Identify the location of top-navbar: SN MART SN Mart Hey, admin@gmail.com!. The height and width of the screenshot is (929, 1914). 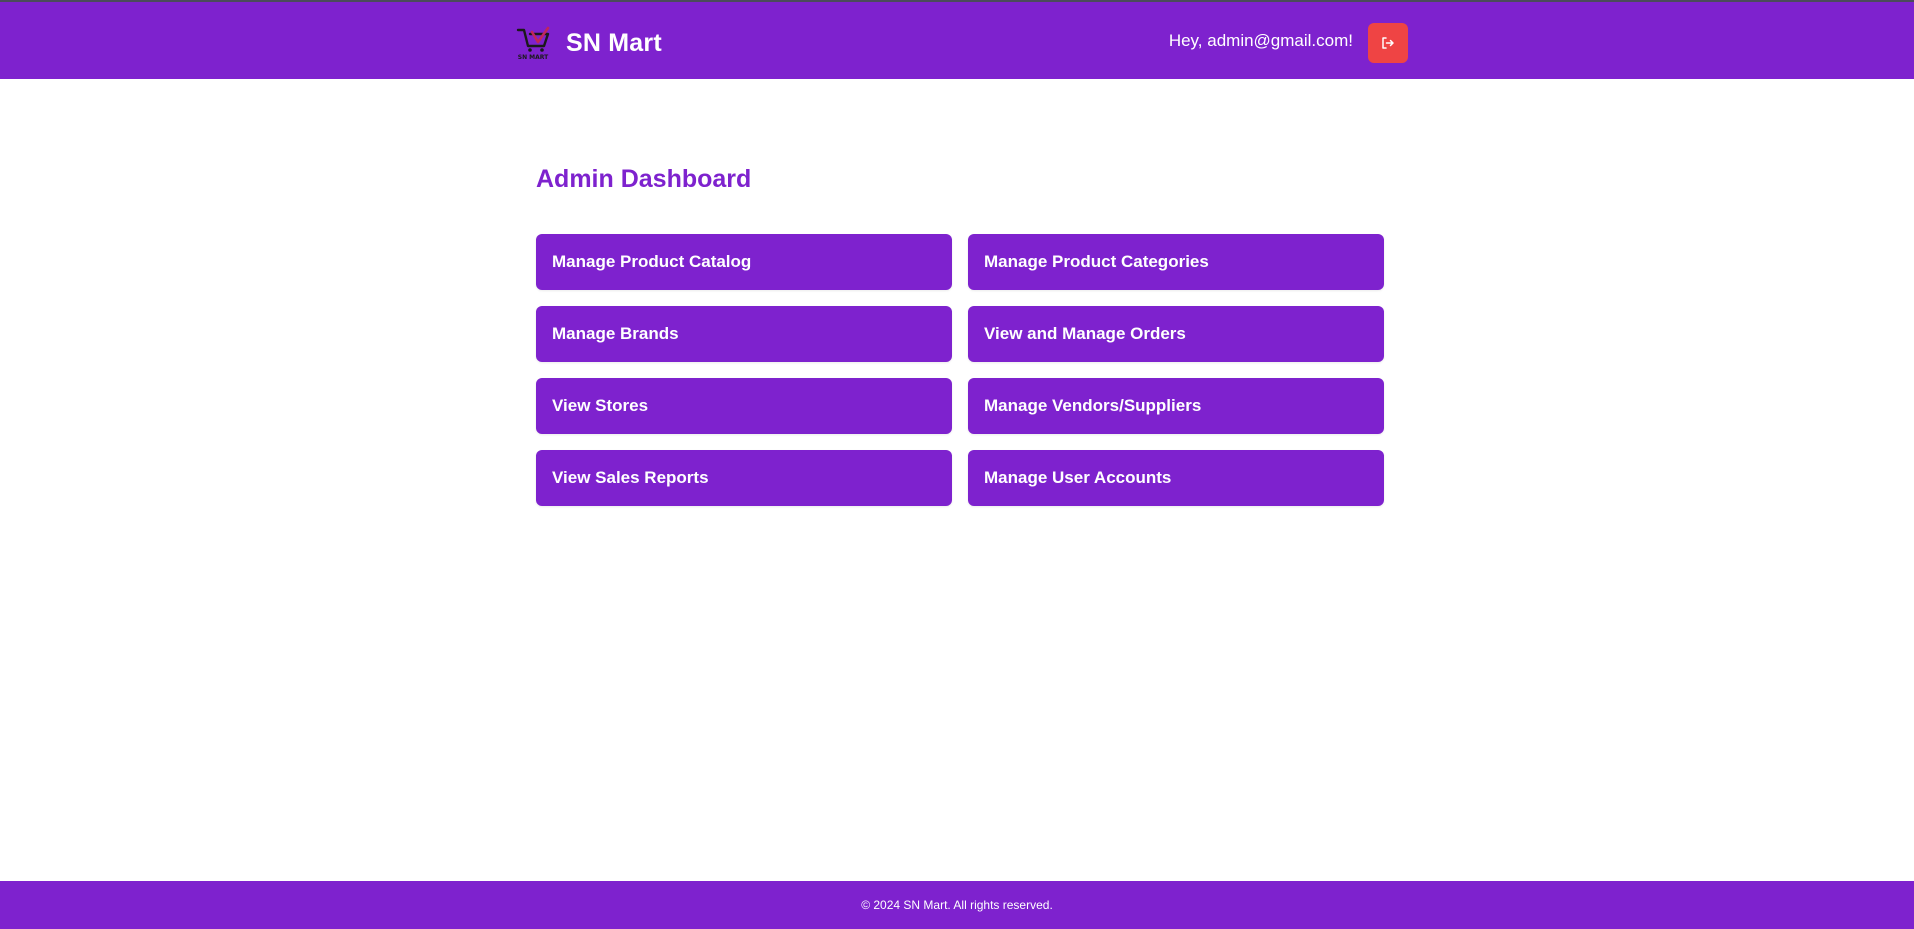
(957, 39).